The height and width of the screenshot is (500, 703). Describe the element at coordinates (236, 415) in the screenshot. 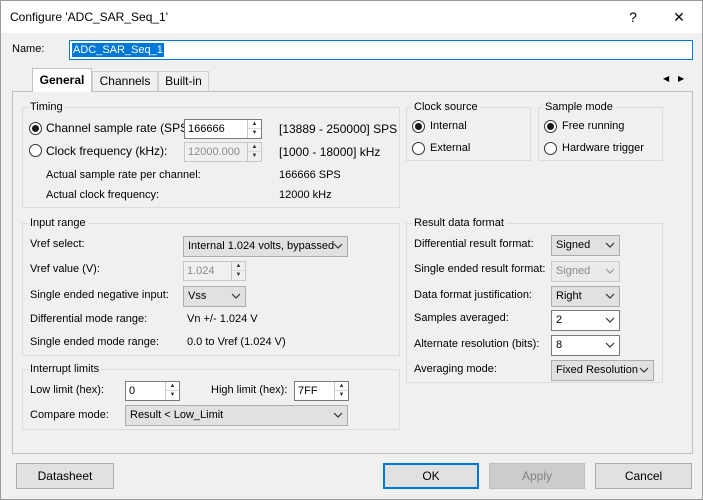

I see `compare-mode-dropdown: Result < Low_Limit` at that location.